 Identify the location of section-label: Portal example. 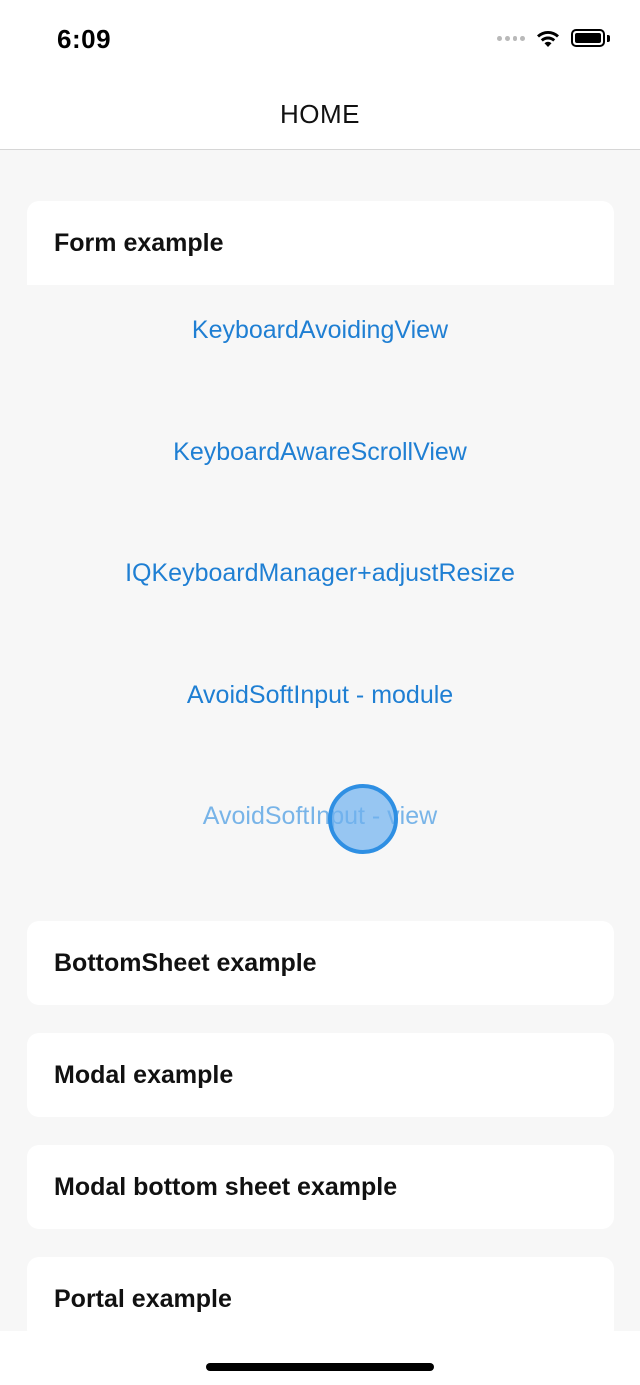
(143, 1298).